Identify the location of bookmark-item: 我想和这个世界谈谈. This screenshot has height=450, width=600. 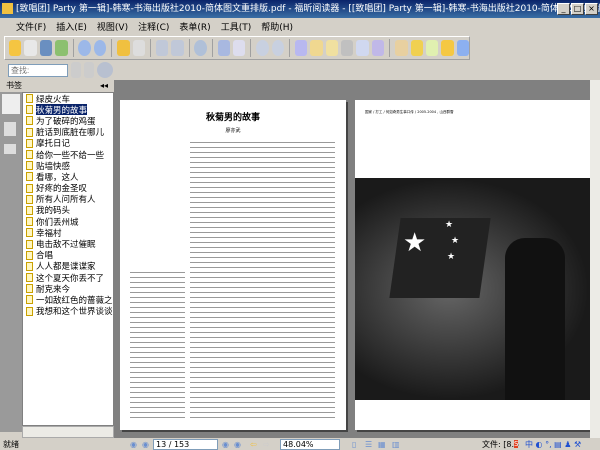
(68, 311).